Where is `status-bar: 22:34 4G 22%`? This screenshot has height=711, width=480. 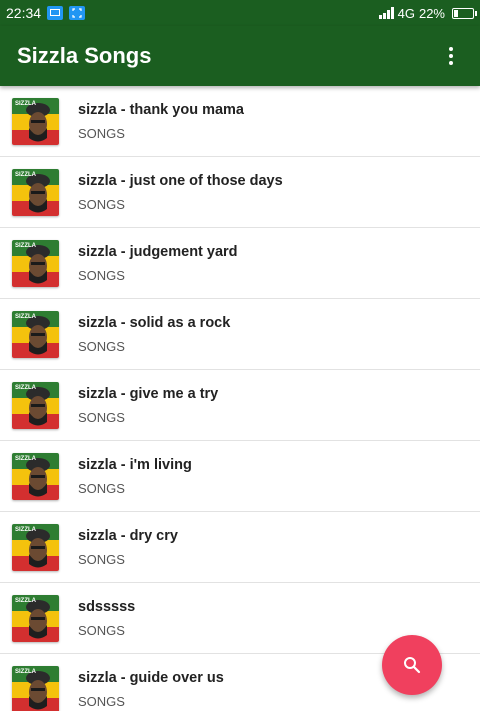
status-bar: 22:34 4G 22% is located at coordinates (240, 13).